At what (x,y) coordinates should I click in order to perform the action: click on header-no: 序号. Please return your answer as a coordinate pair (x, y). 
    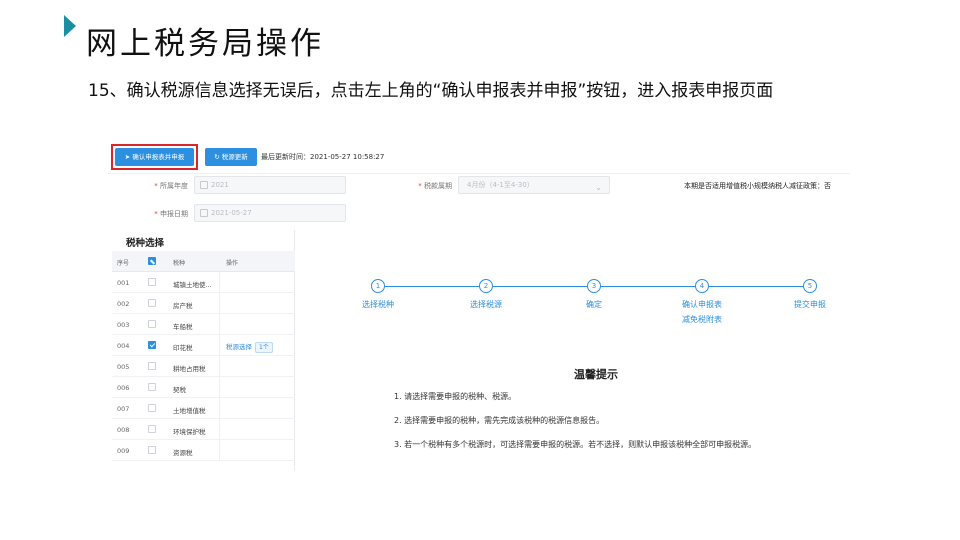
    Looking at the image, I should click on (123, 263).